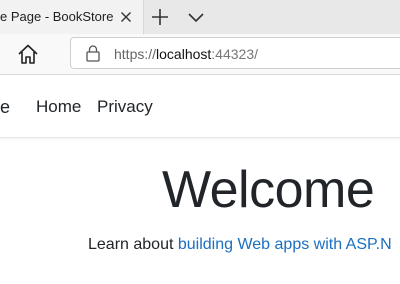 This screenshot has height=284, width=400. What do you see at coordinates (268, 190) in the screenshot?
I see `page-title: Welcome` at bounding box center [268, 190].